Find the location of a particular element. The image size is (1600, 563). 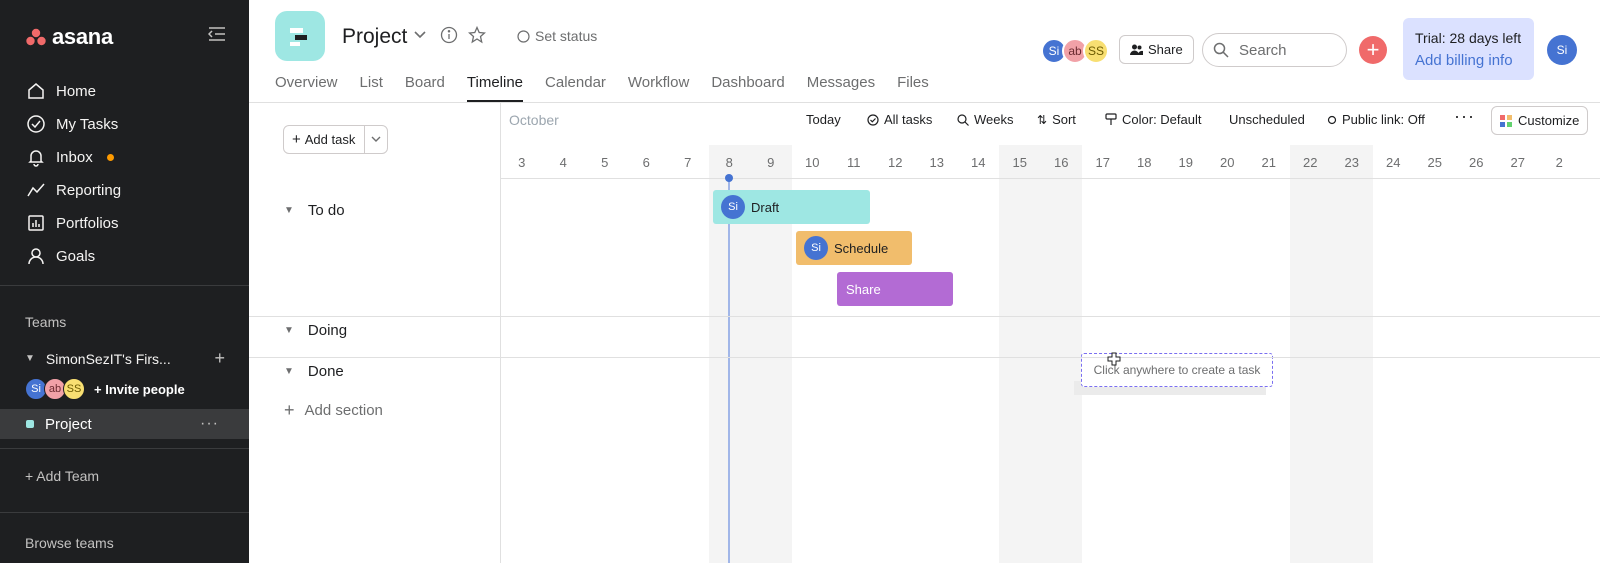

header-divider is located at coordinates (924, 102).